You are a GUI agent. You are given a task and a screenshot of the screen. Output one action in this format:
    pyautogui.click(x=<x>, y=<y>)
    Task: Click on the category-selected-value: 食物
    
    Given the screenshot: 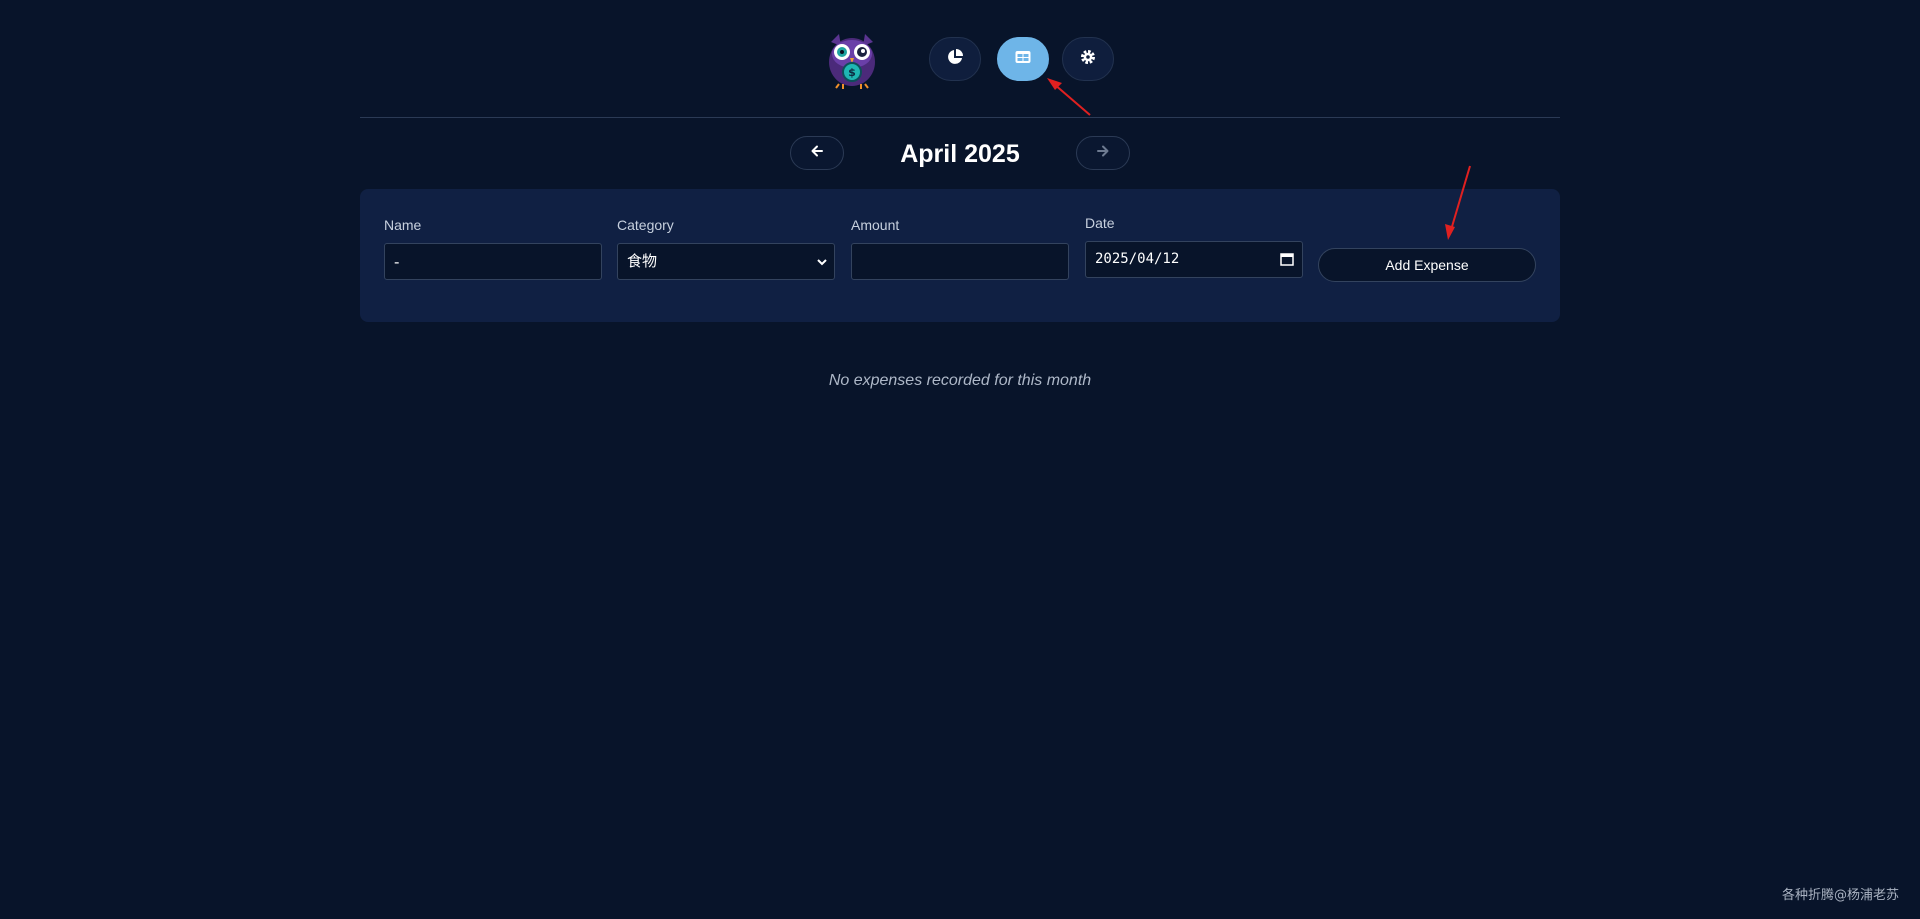 What is the action you would take?
    pyautogui.click(x=726, y=261)
    